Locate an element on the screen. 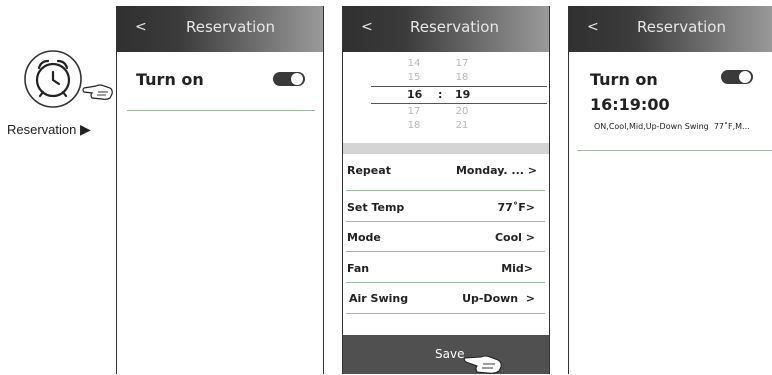 Image resolution: width=772 pixels, height=375 pixels. setting-row-set-temp: Set Temp 77˚F> is located at coordinates (446, 206).